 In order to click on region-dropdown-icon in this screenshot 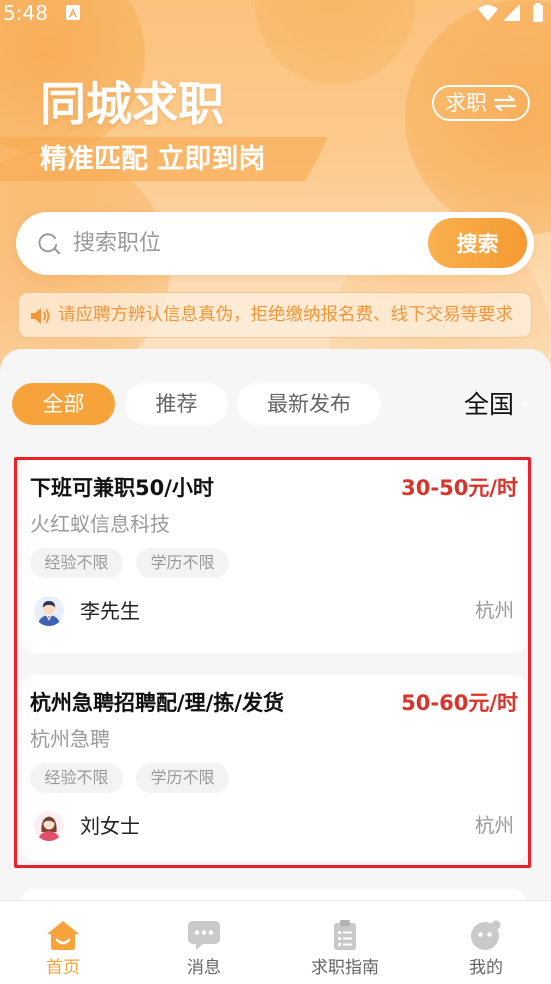, I will do `click(525, 405)`.